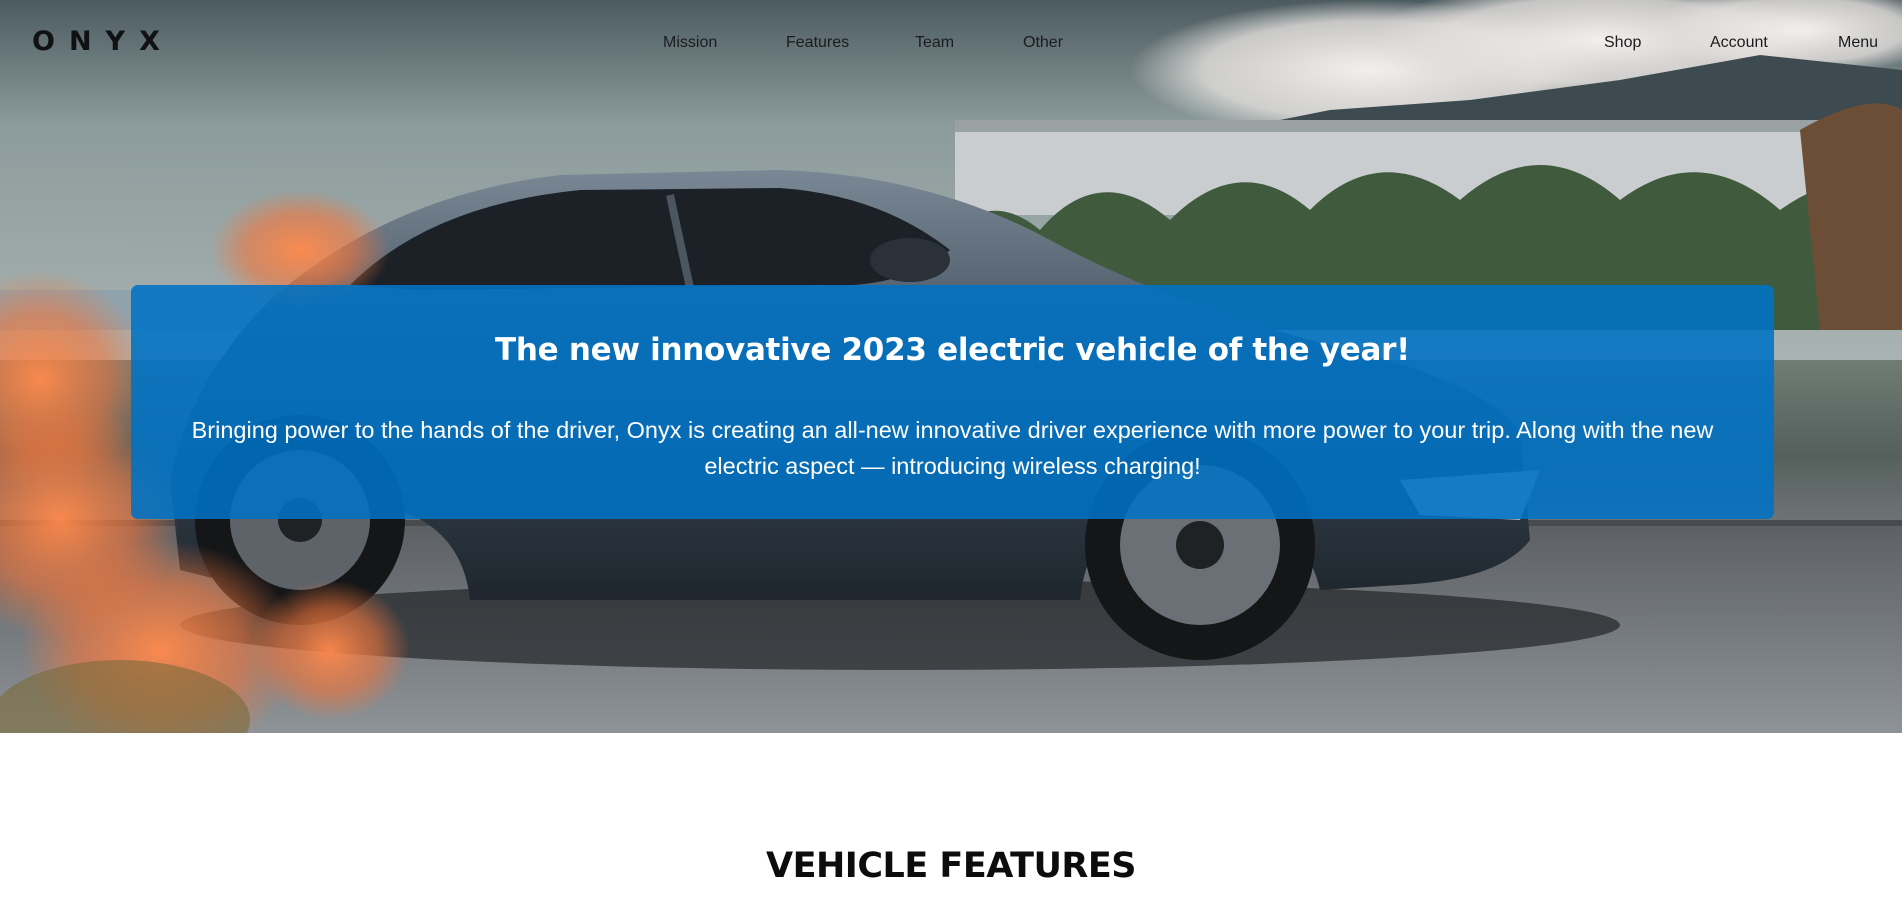 This screenshot has height=905, width=1902. What do you see at coordinates (1739, 43) in the screenshot?
I see `nav-link-account: Account` at bounding box center [1739, 43].